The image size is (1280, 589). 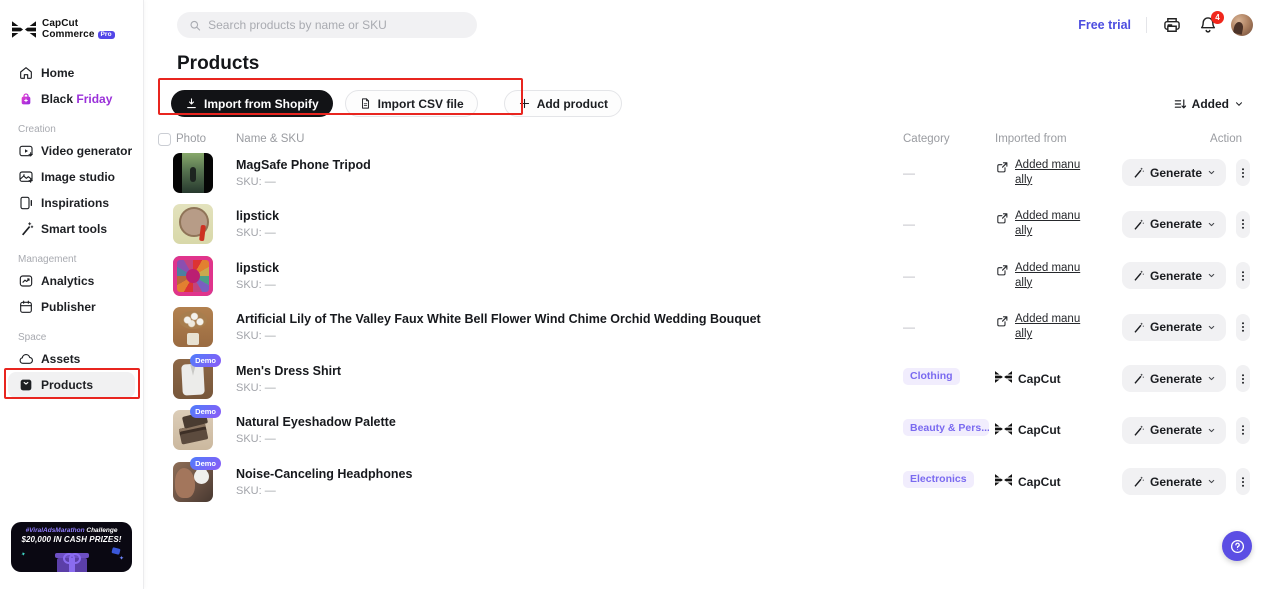 I want to click on export-icon, so click(x=1002, y=320).